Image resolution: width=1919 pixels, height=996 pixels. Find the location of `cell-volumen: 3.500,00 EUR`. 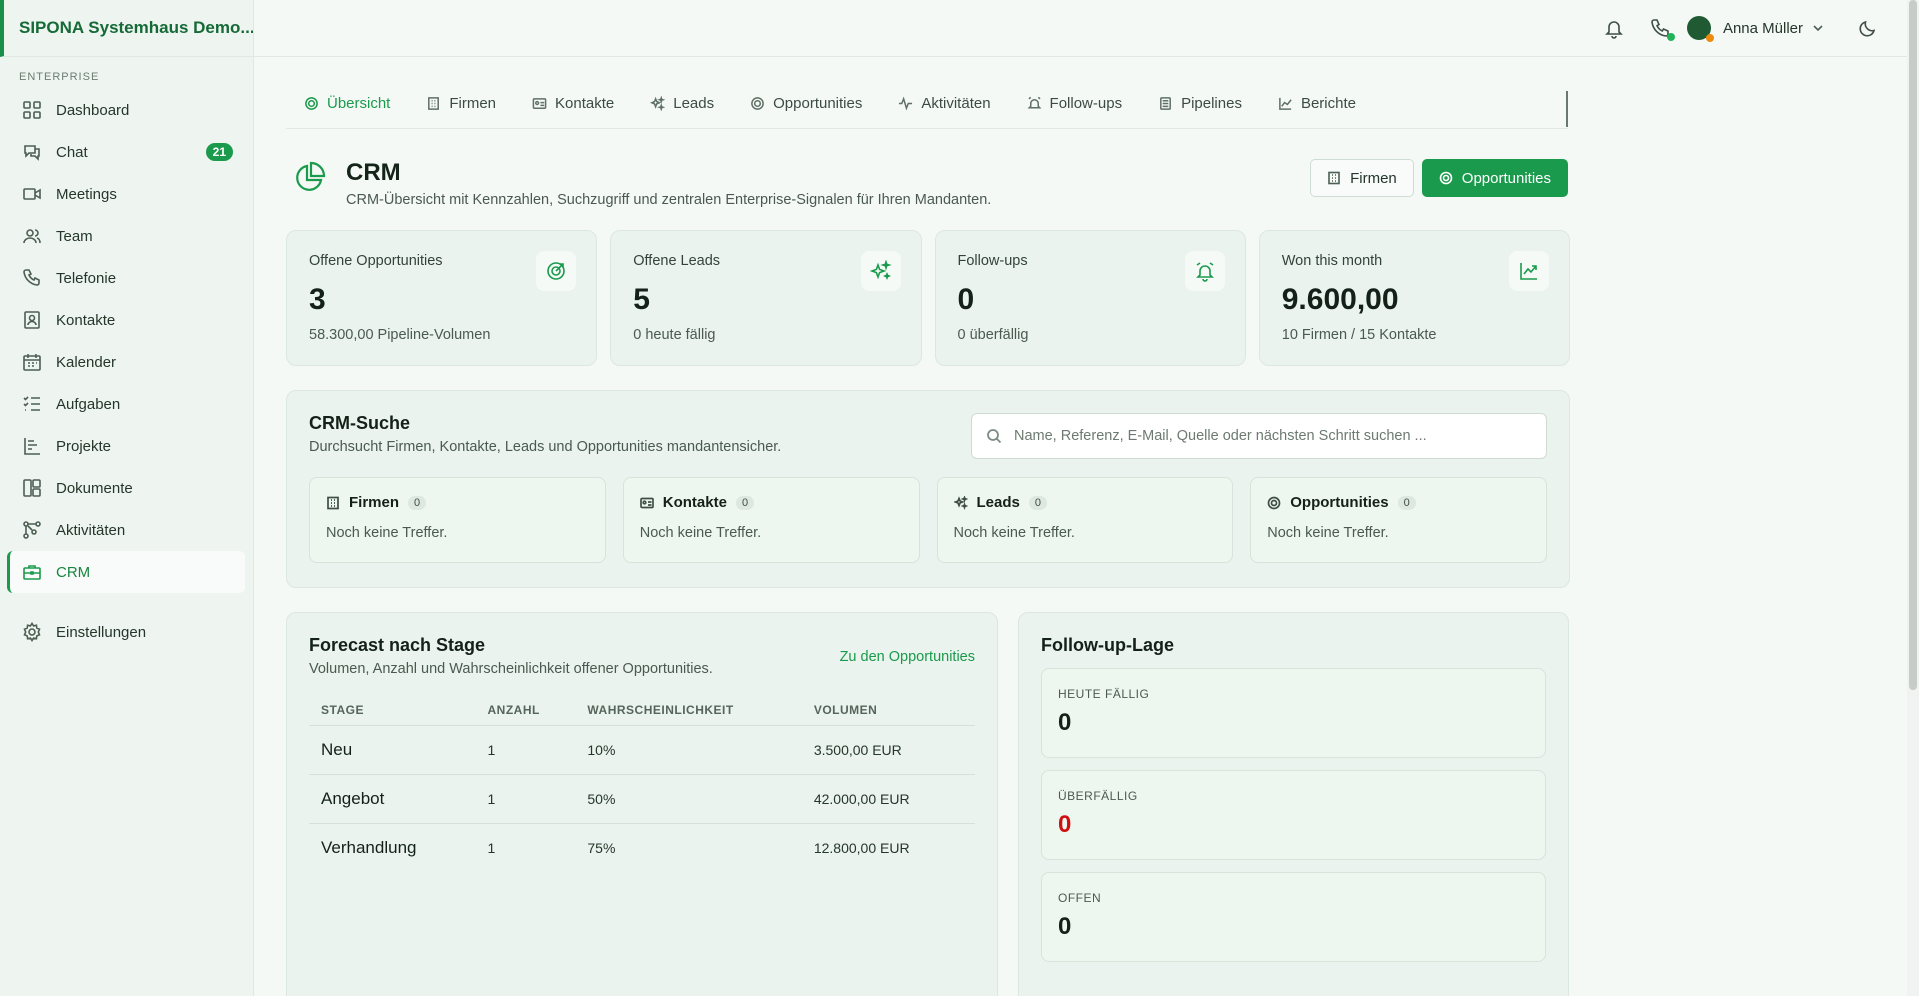

cell-volumen: 3.500,00 EUR is located at coordinates (888, 750).